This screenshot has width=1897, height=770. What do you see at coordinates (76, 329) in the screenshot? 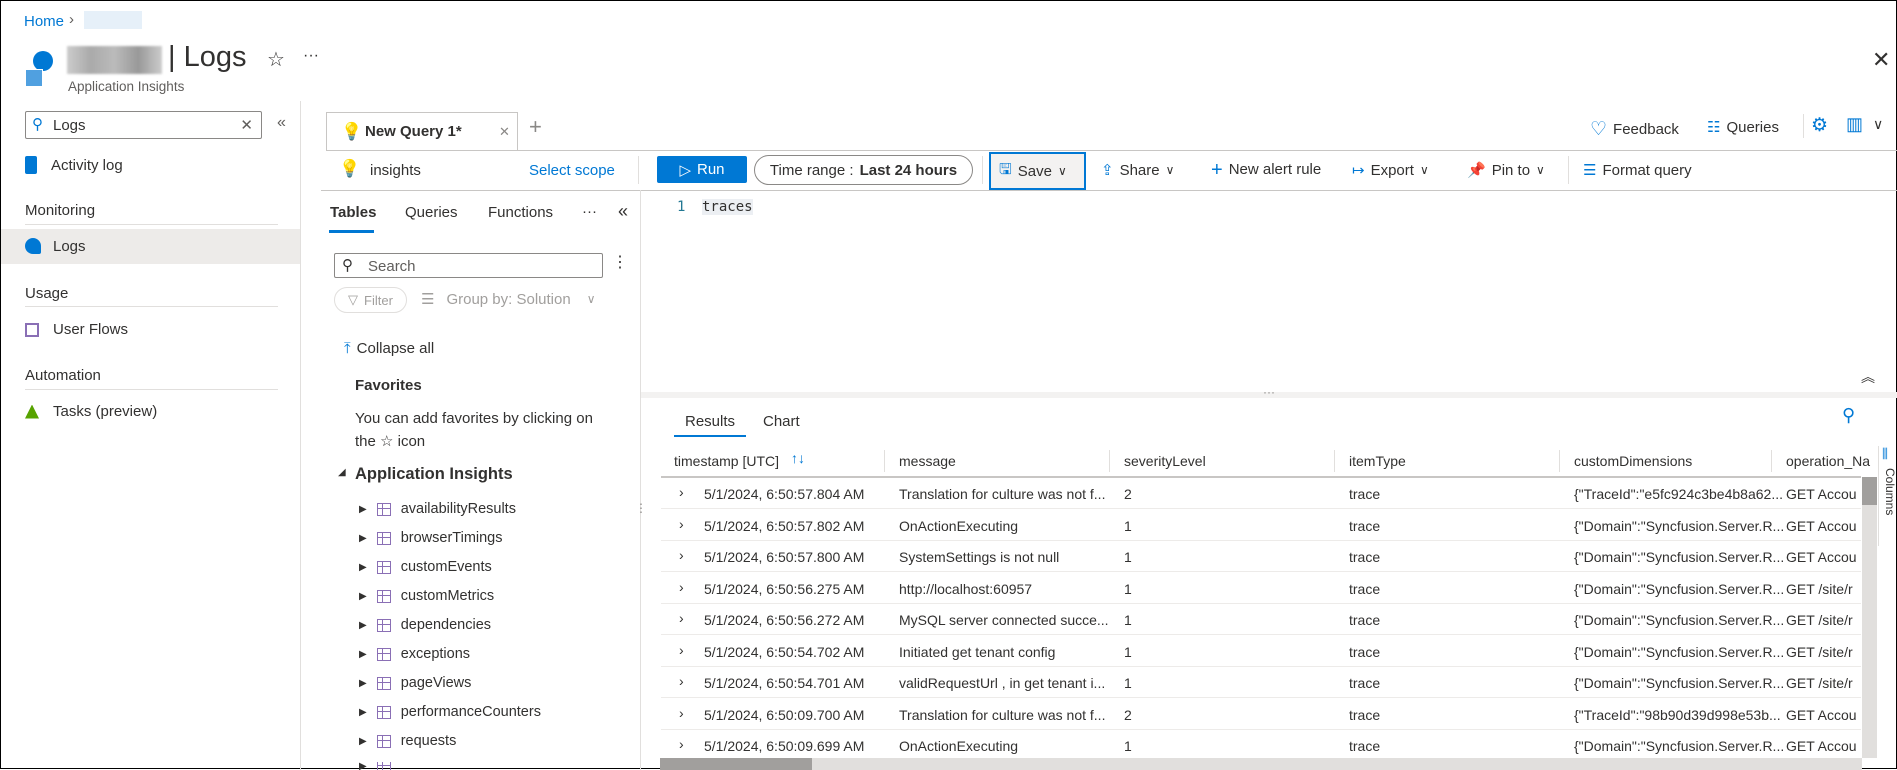
I see `sidebar-item-user-flows: User Flows` at bounding box center [76, 329].